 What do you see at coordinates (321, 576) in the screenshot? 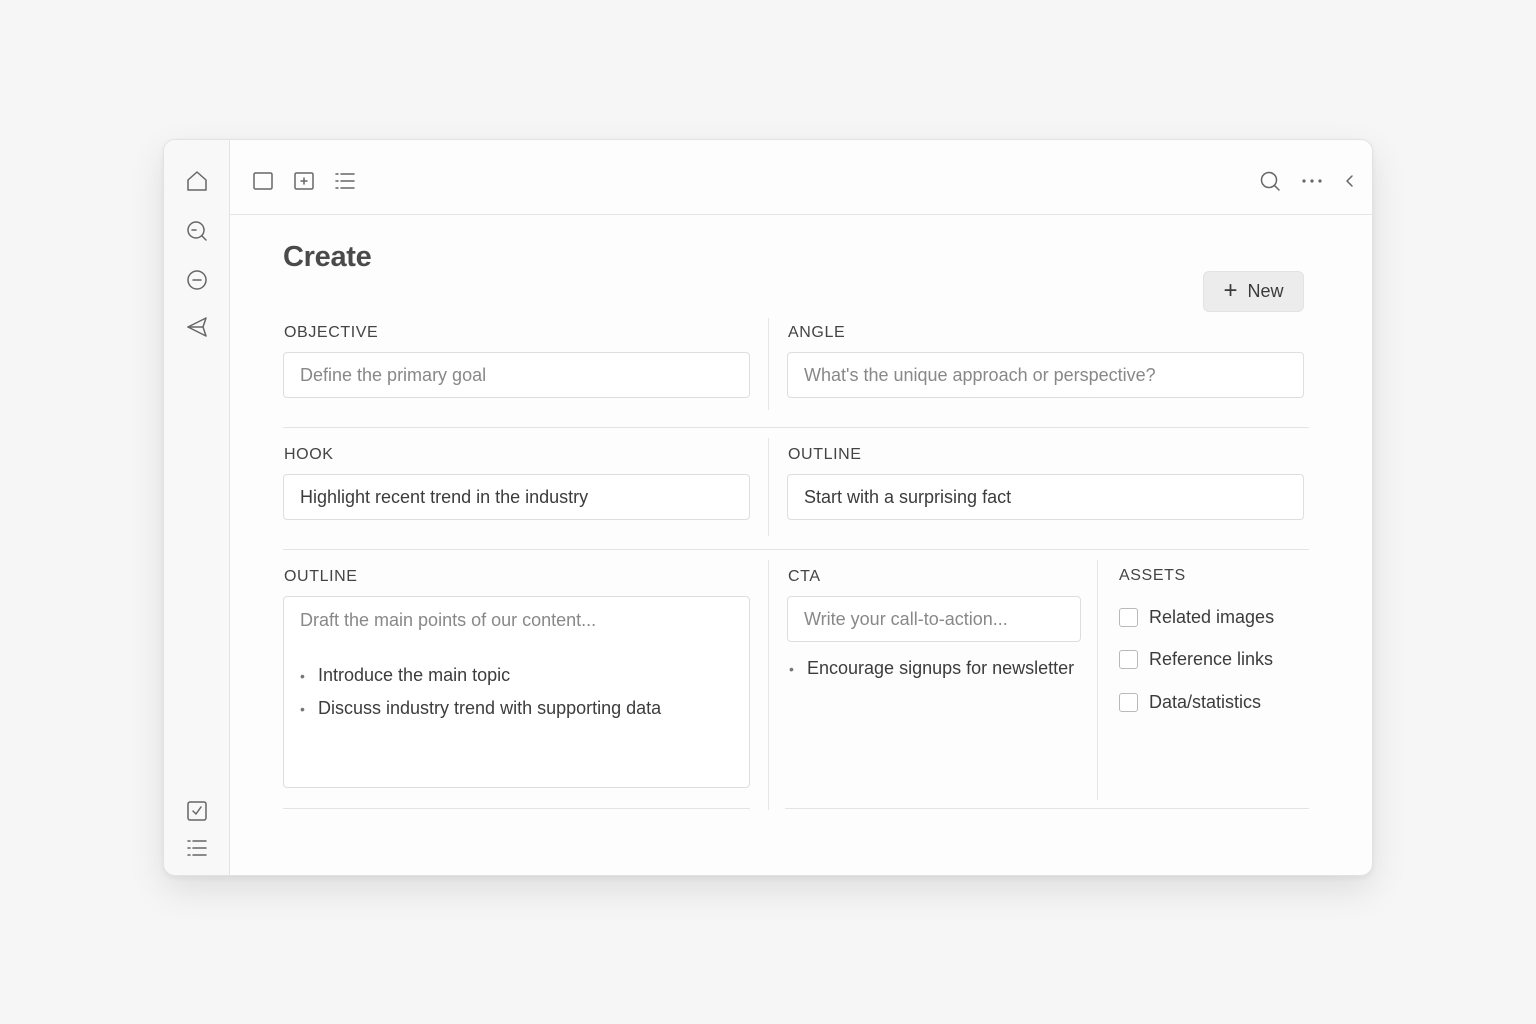
I see `outline-main-label: OUTLINE` at bounding box center [321, 576].